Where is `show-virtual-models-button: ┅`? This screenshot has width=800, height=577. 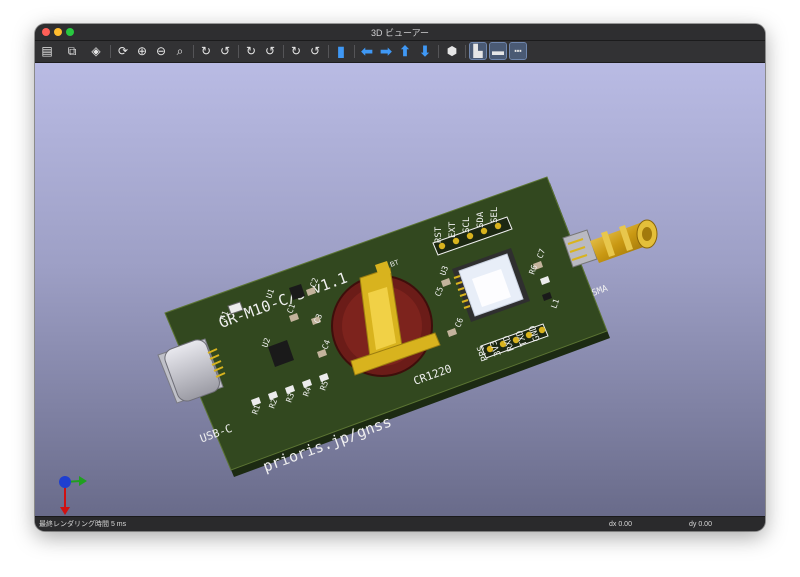
show-virtual-models-button: ┅ is located at coordinates (518, 51).